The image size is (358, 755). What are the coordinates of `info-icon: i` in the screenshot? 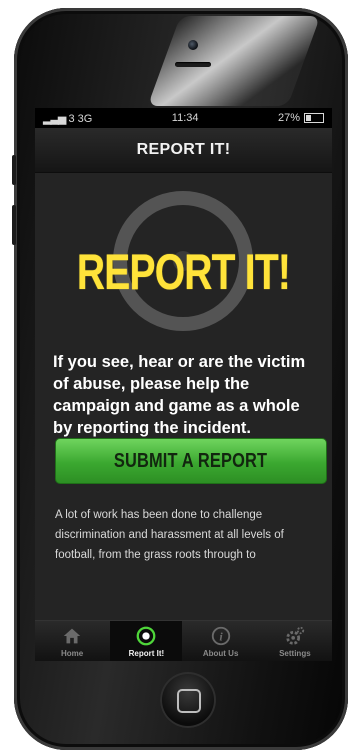 It's located at (220, 635).